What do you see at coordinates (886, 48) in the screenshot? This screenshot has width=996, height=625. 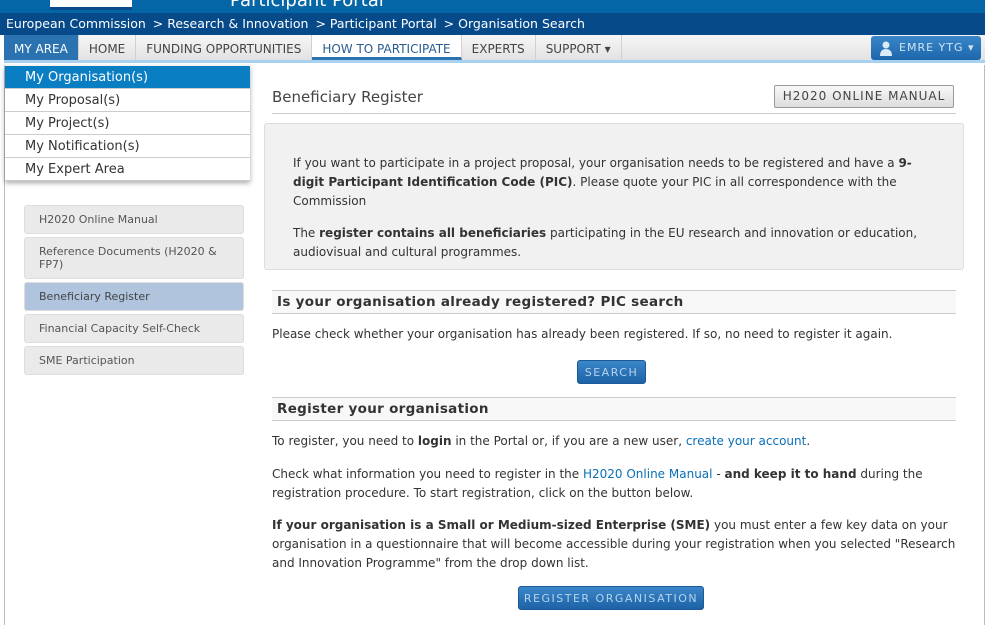 I see `user-icon` at bounding box center [886, 48].